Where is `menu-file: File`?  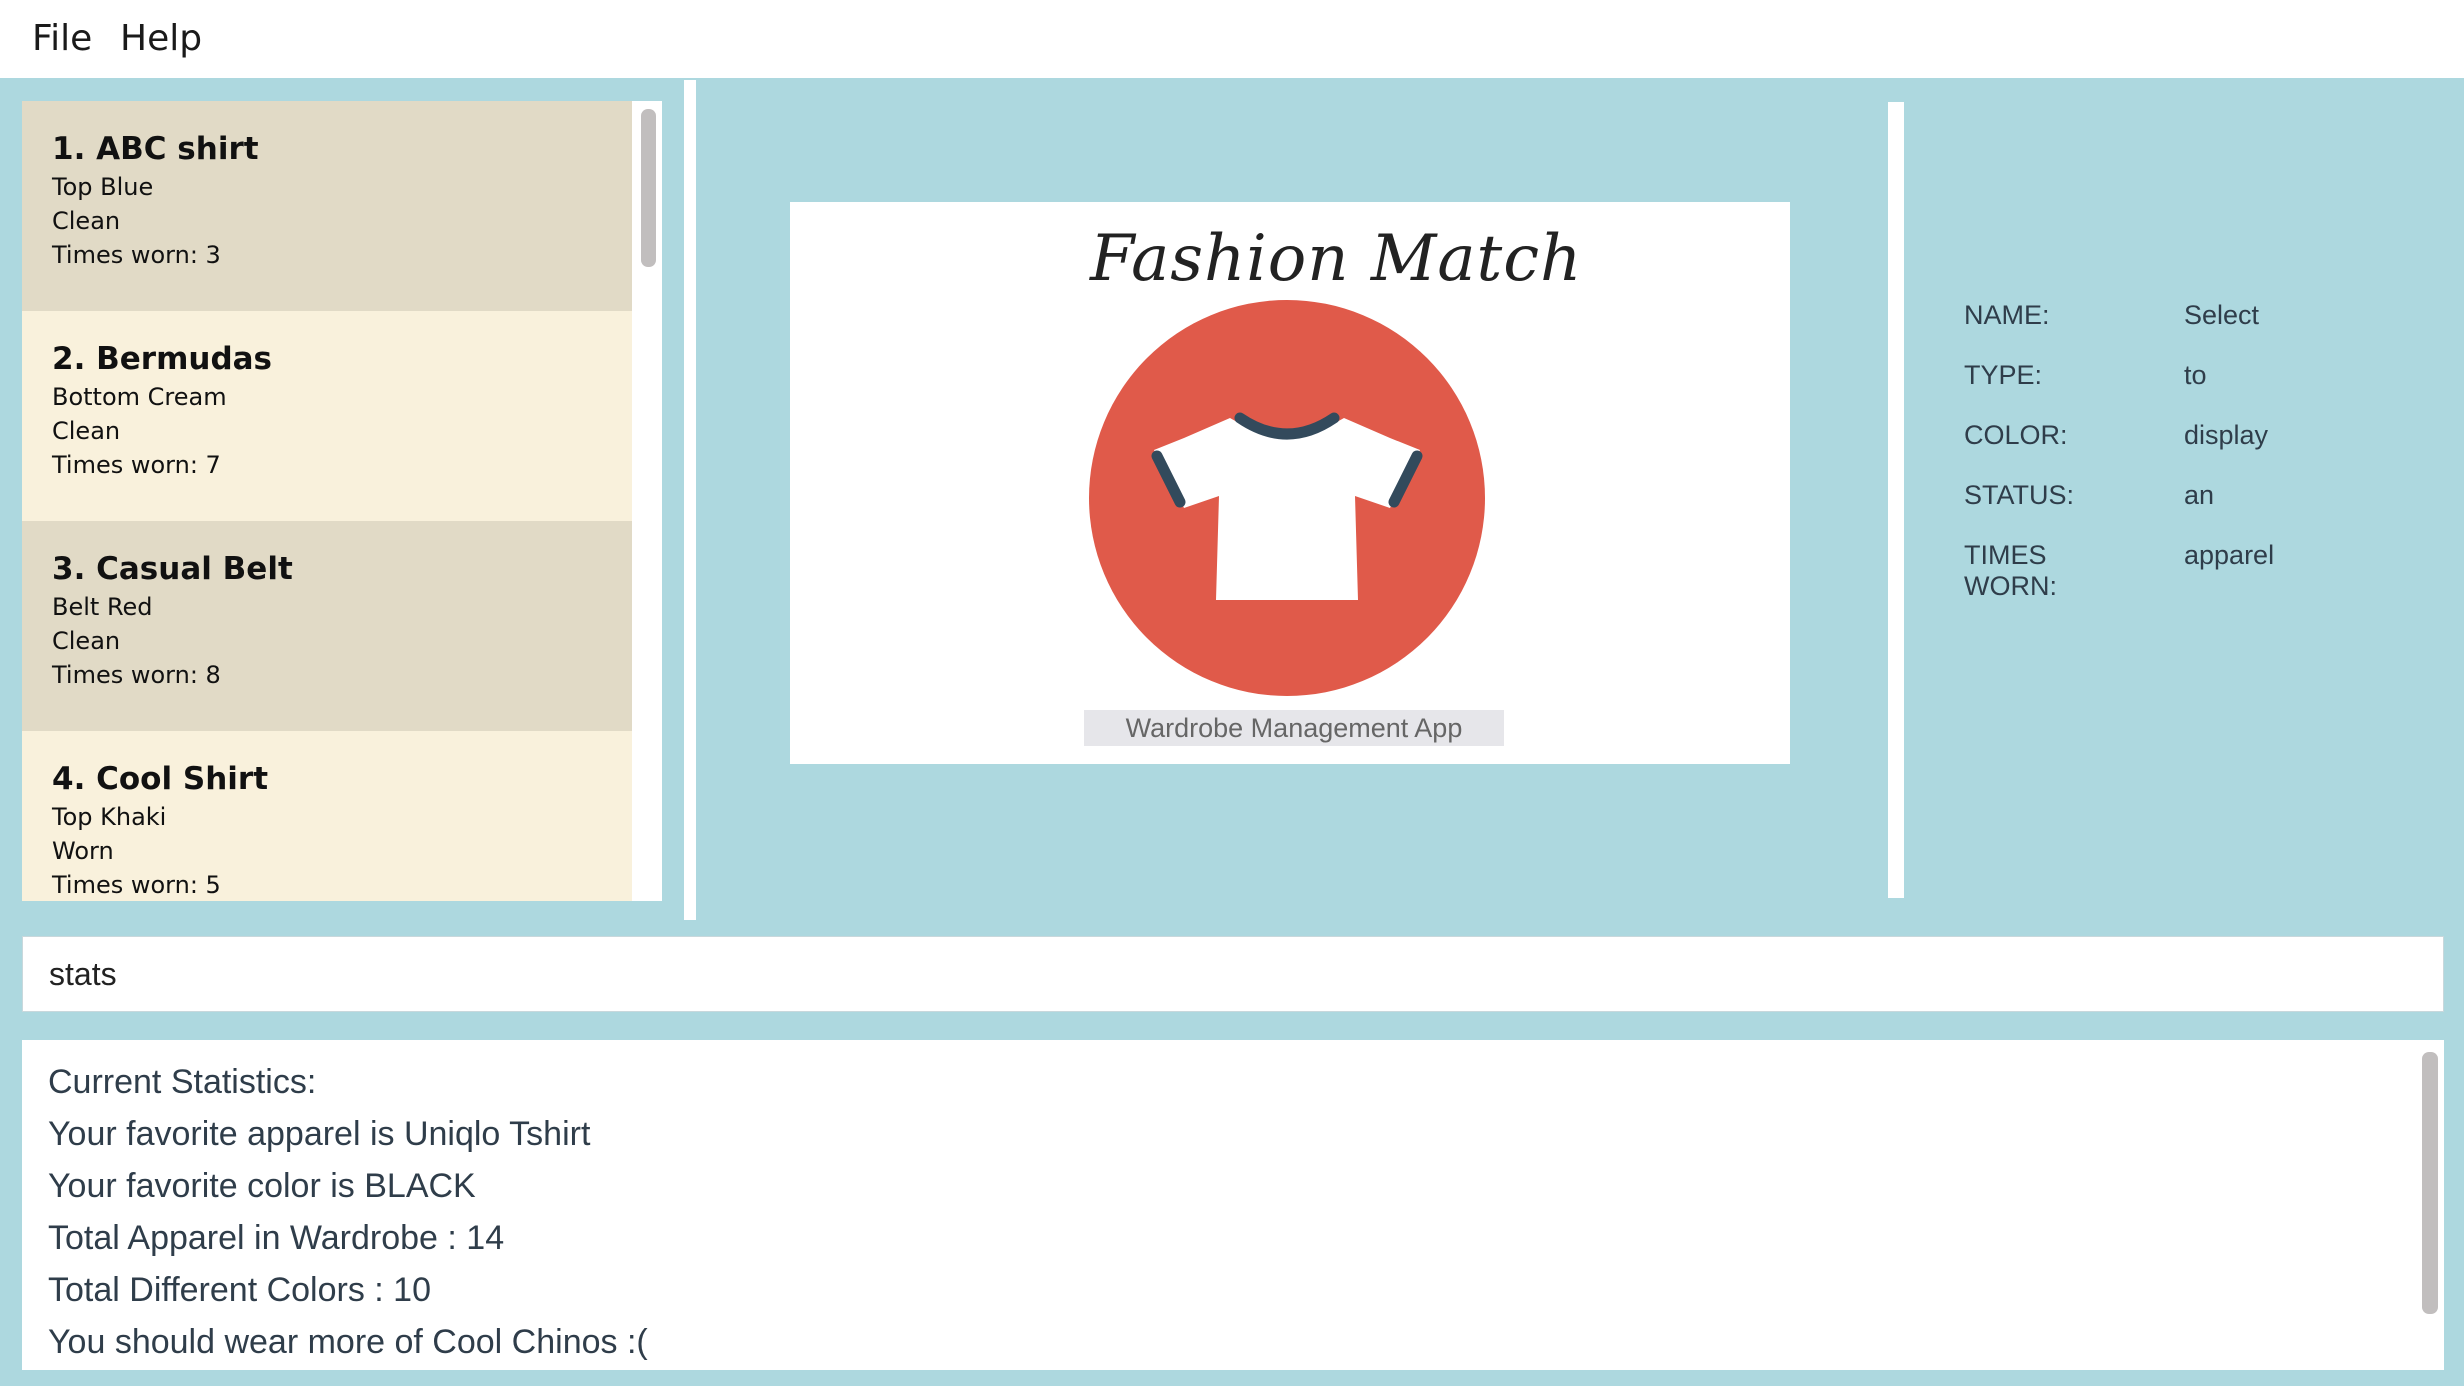 menu-file: File is located at coordinates (62, 38).